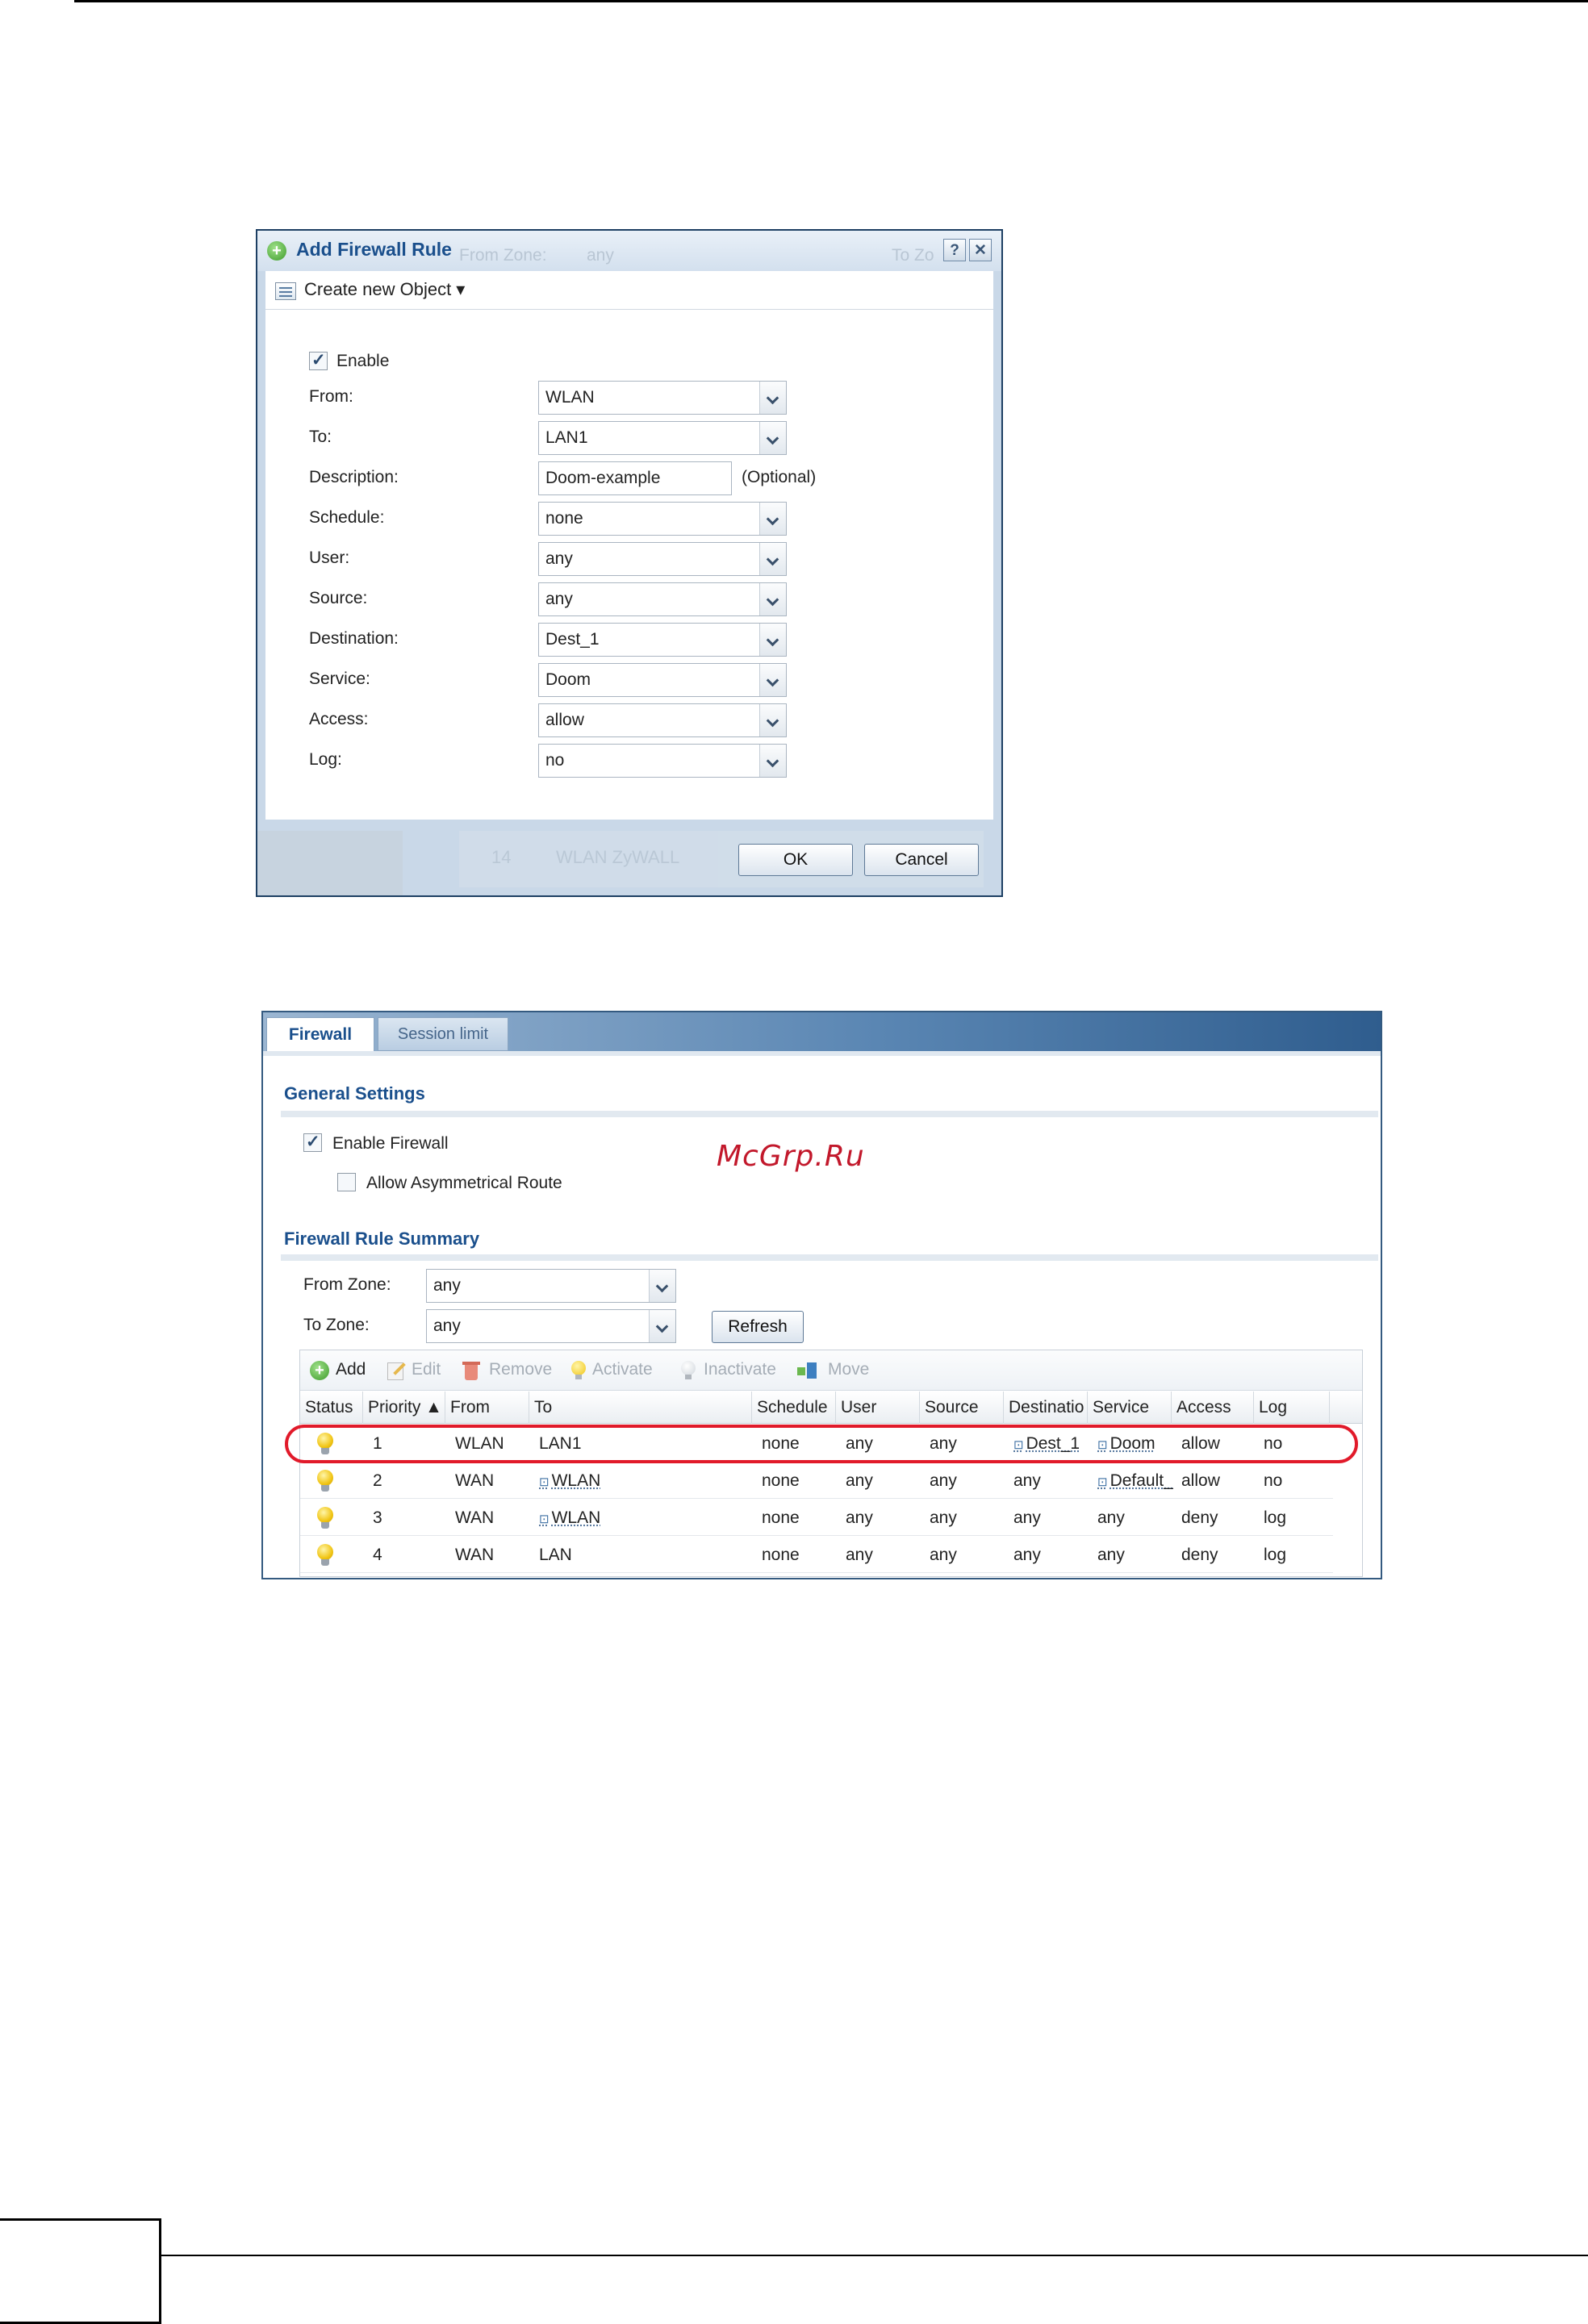  Describe the element at coordinates (640, 1407) in the screenshot. I see `col-to: To` at that location.